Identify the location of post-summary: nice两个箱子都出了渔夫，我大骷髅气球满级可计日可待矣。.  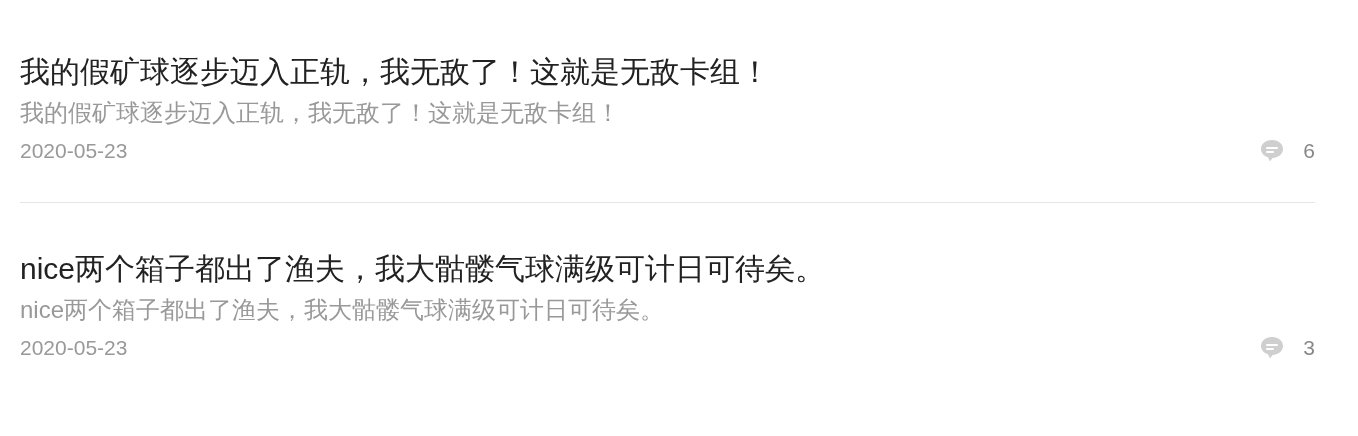
(343, 310).